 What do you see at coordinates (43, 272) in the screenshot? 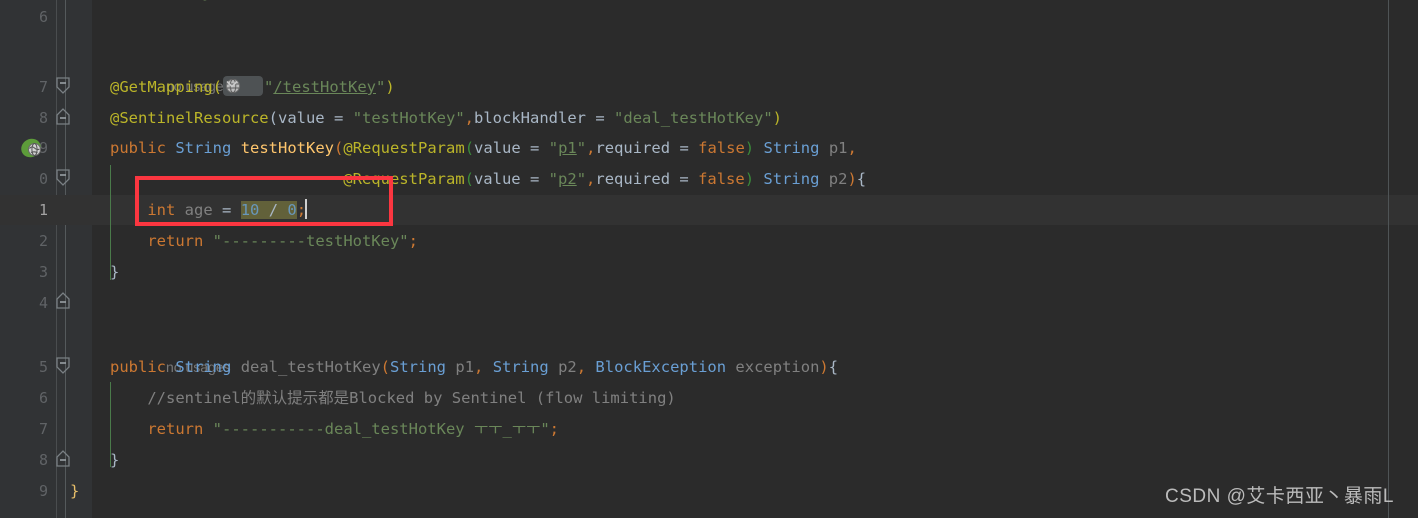
I see `line-number: 3` at bounding box center [43, 272].